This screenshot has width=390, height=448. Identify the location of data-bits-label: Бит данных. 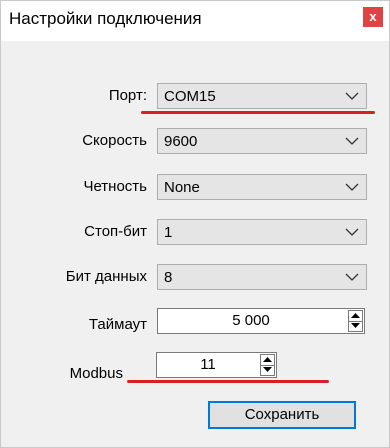
(106, 276).